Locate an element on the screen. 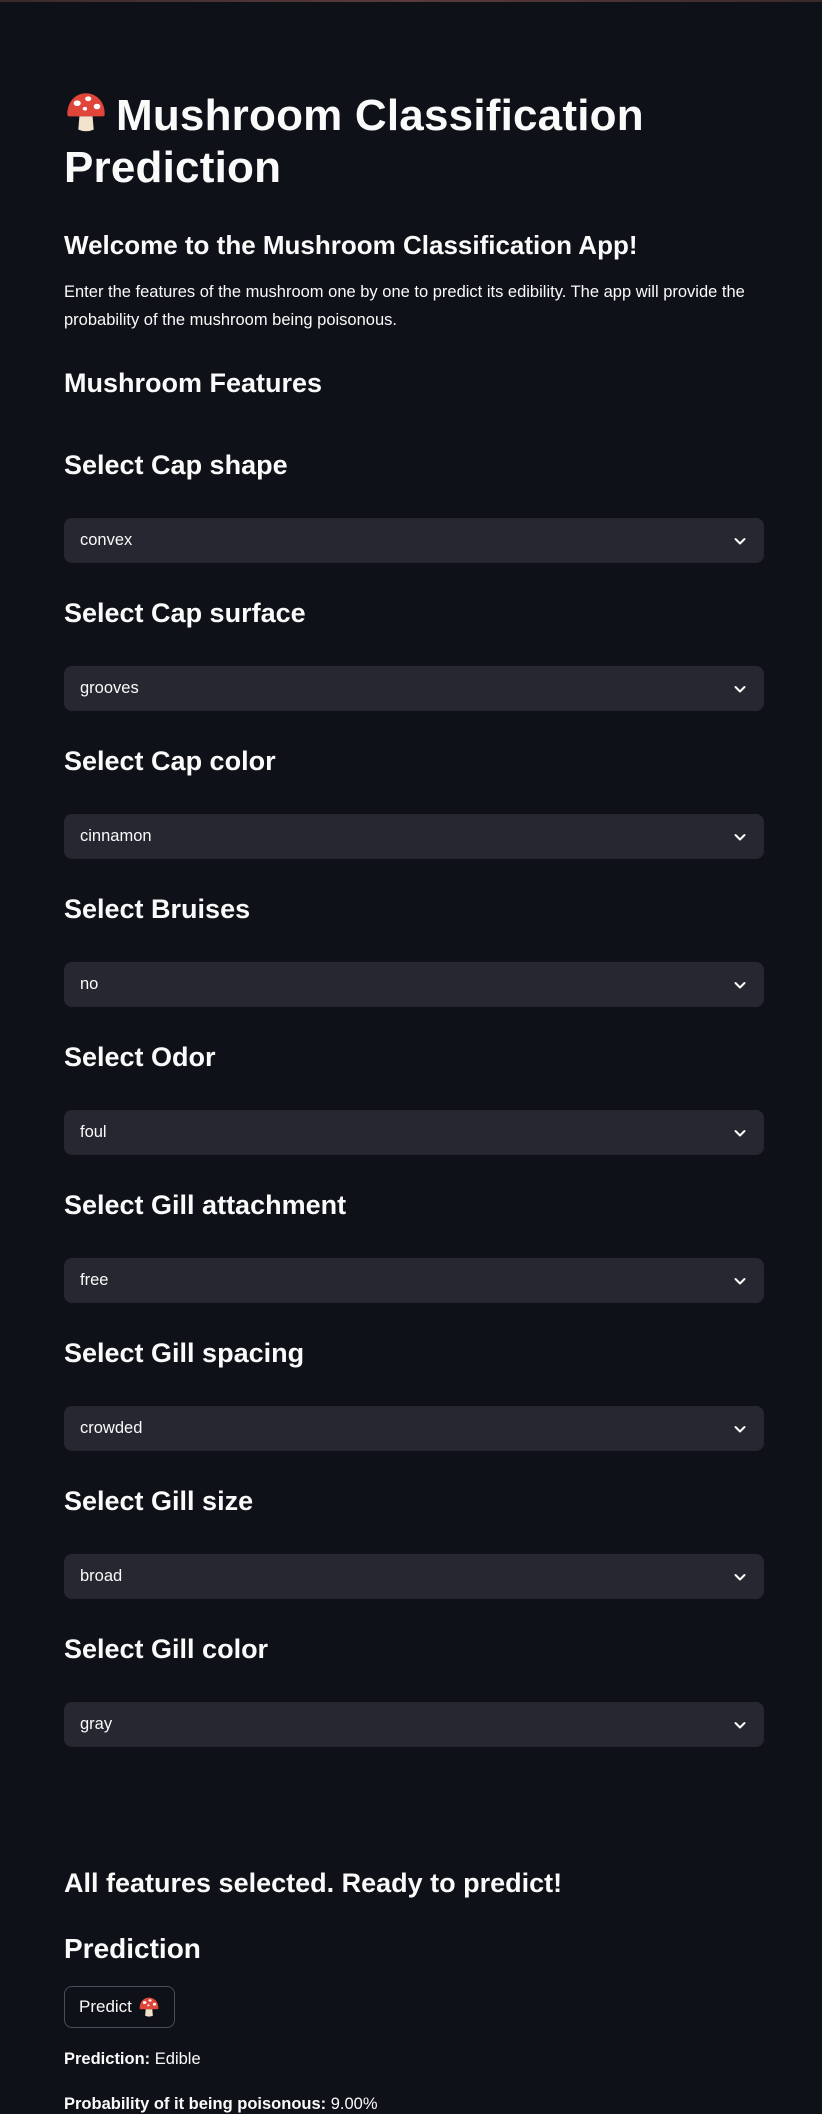  select-odor: foul is located at coordinates (414, 1132).